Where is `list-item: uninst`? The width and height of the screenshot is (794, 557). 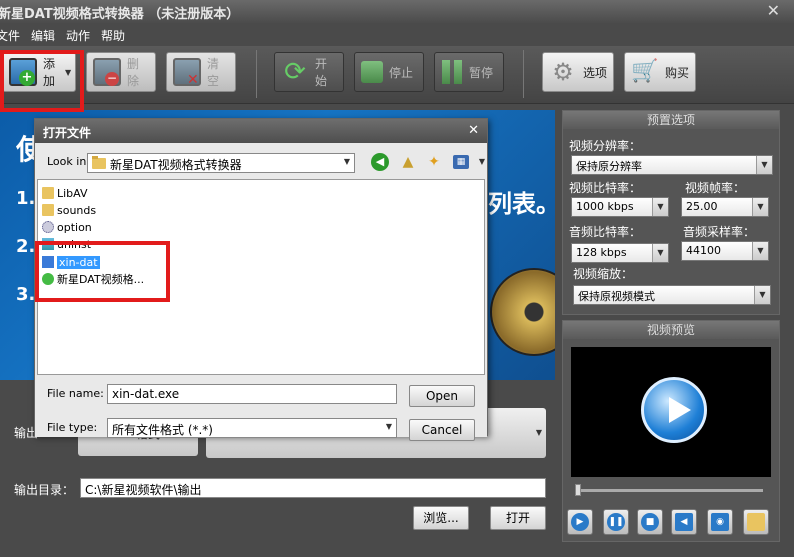 list-item: uninst is located at coordinates (66, 244).